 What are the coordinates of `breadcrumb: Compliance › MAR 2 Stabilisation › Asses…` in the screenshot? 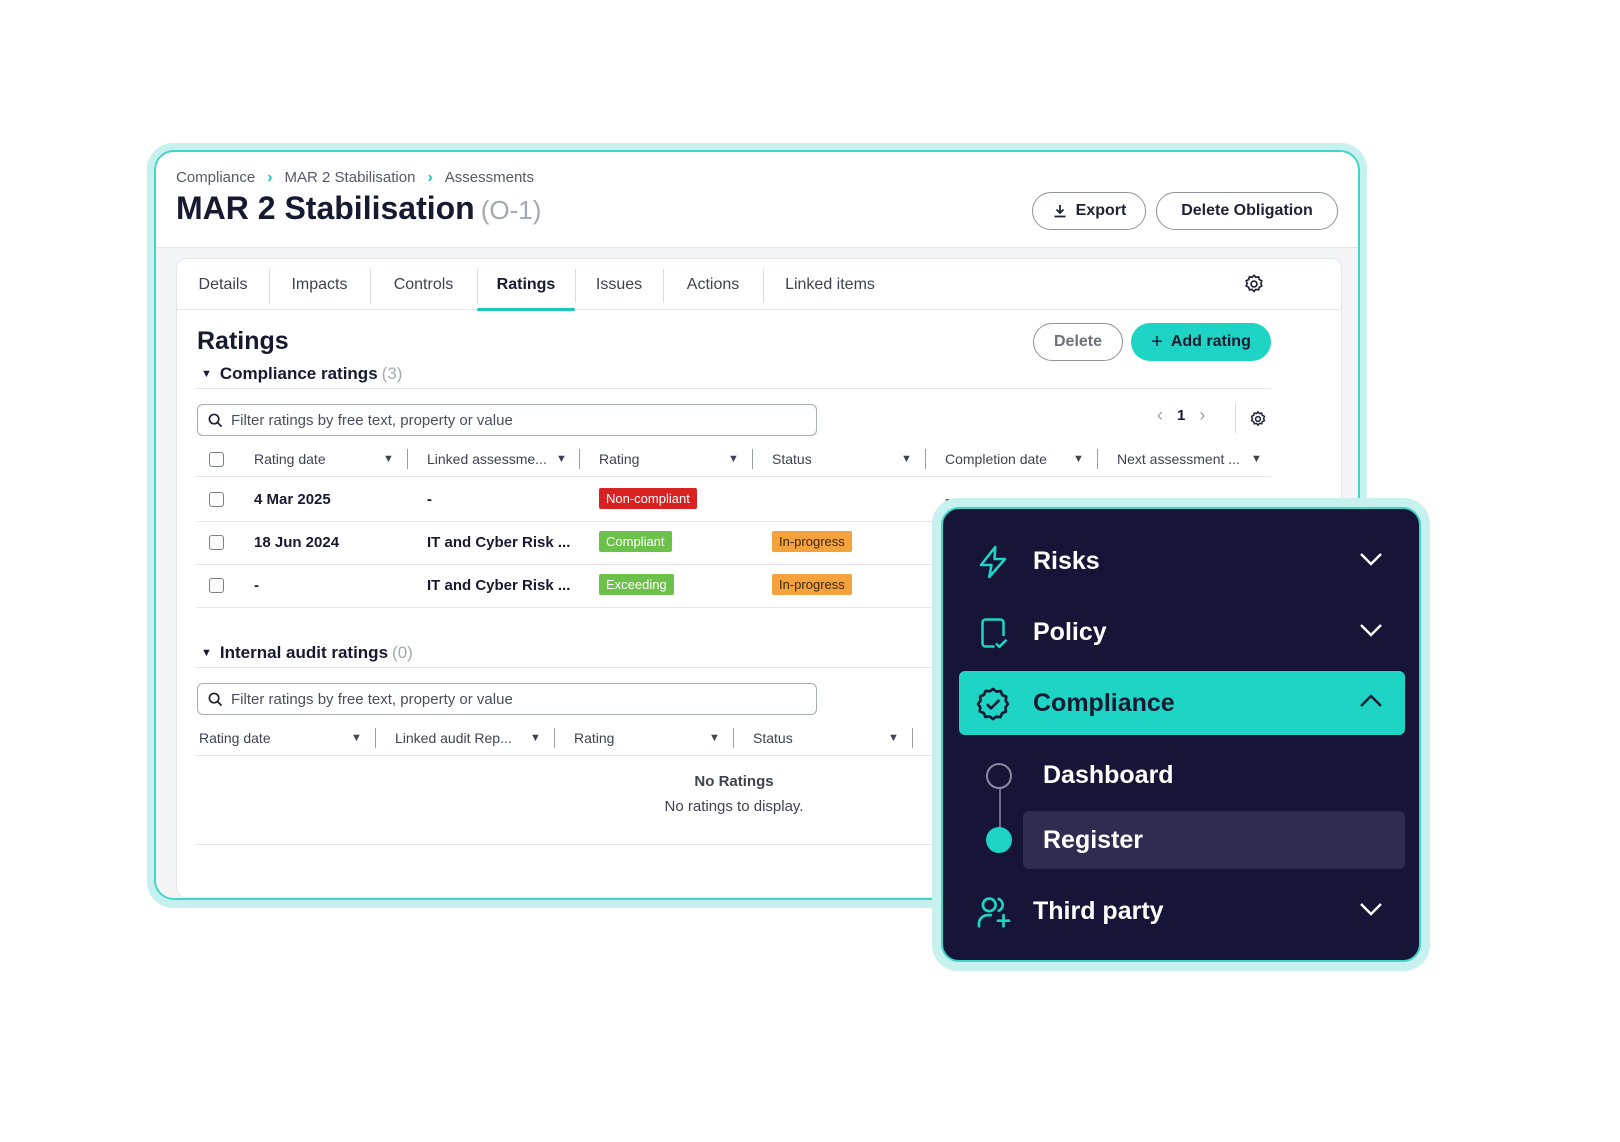 It's located at (355, 177).